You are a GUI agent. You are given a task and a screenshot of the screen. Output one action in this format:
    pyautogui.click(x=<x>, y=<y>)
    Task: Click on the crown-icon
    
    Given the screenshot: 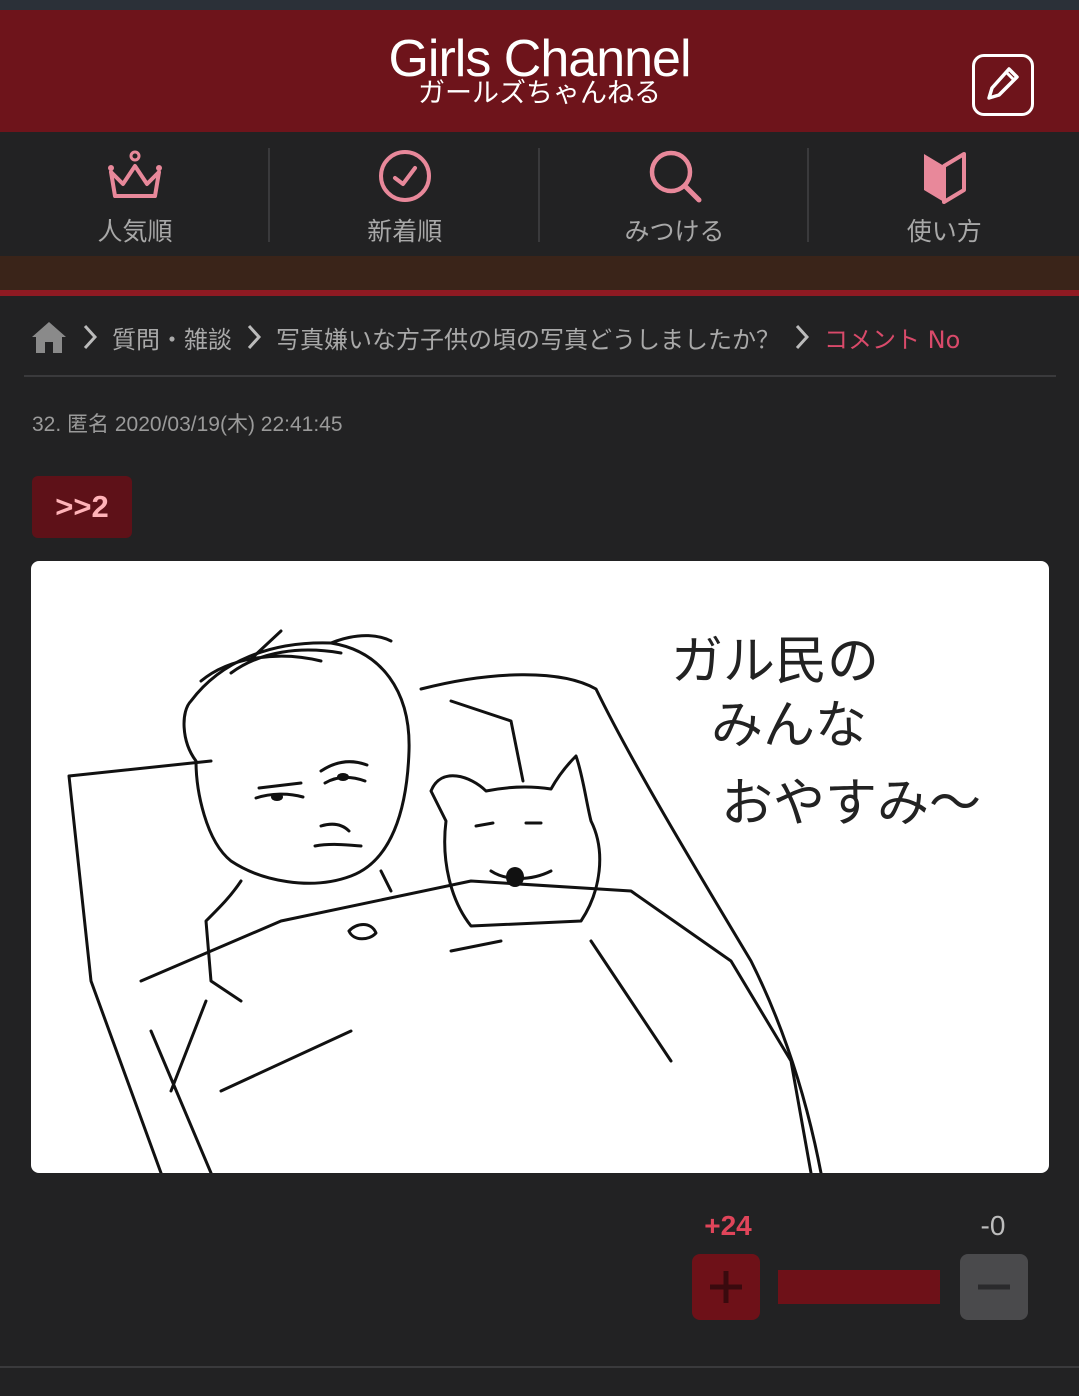 What is the action you would take?
    pyautogui.click(x=135, y=174)
    